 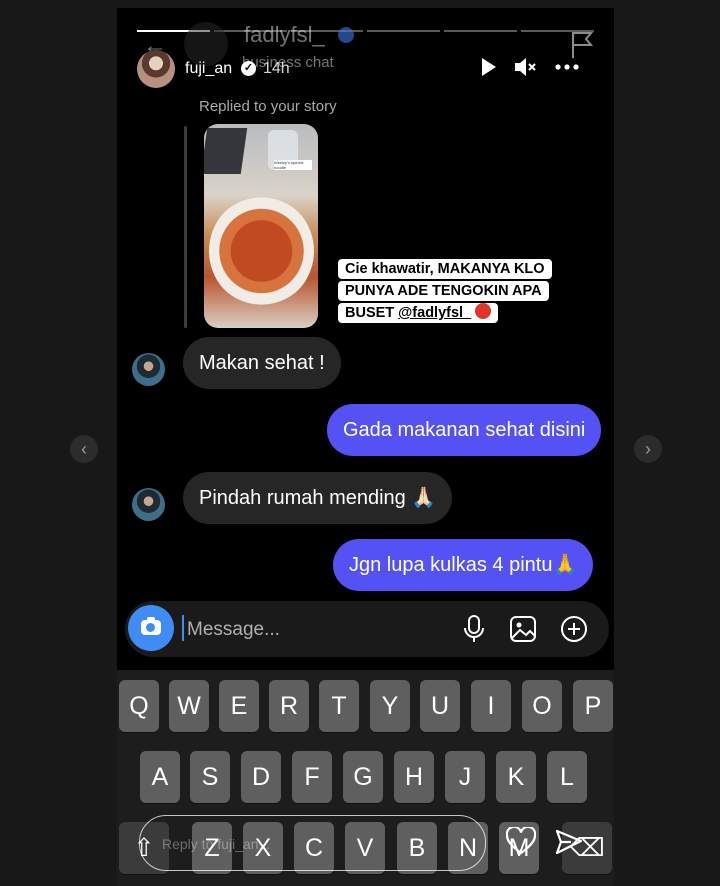 What do you see at coordinates (183, 628) in the screenshot?
I see `text-caret` at bounding box center [183, 628].